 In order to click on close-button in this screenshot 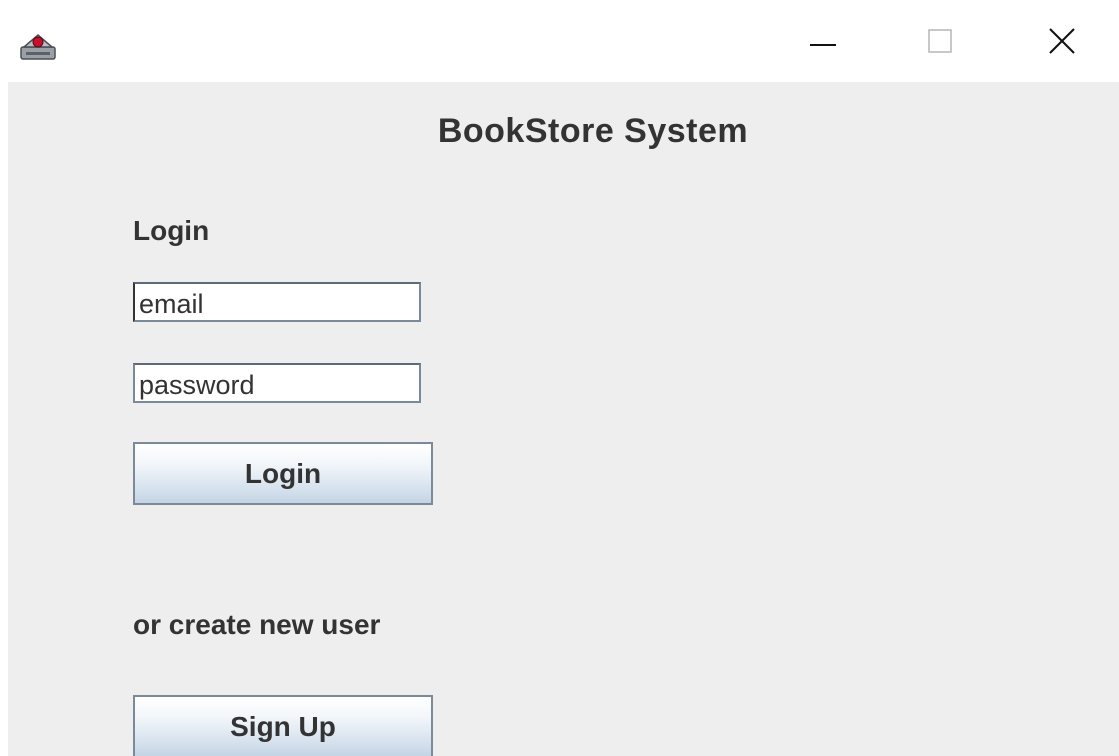, I will do `click(1062, 43)`.